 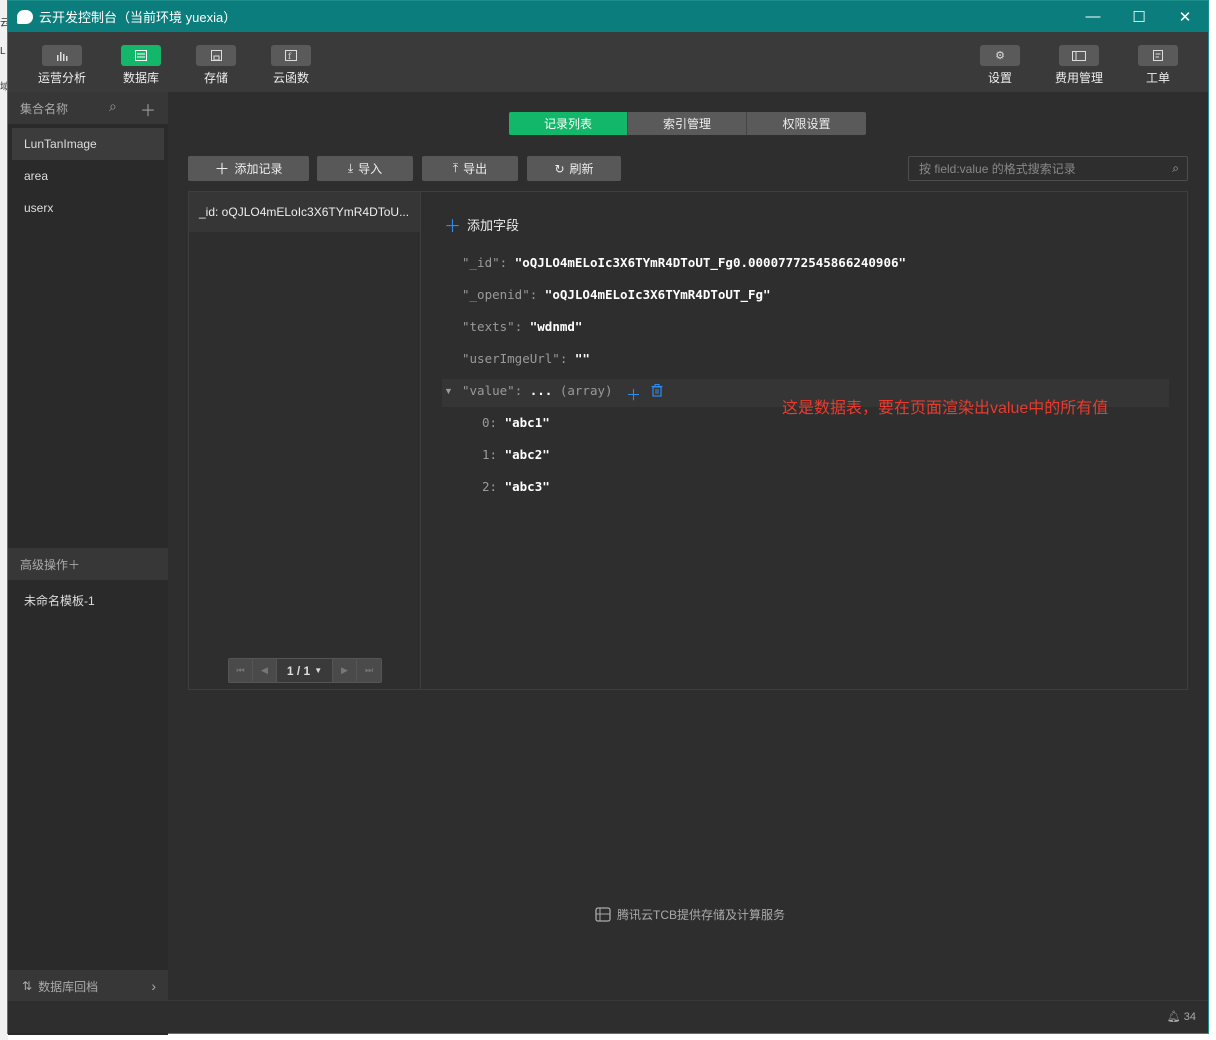 What do you see at coordinates (68, 986) in the screenshot?
I see `backup-label: 数据库回档` at bounding box center [68, 986].